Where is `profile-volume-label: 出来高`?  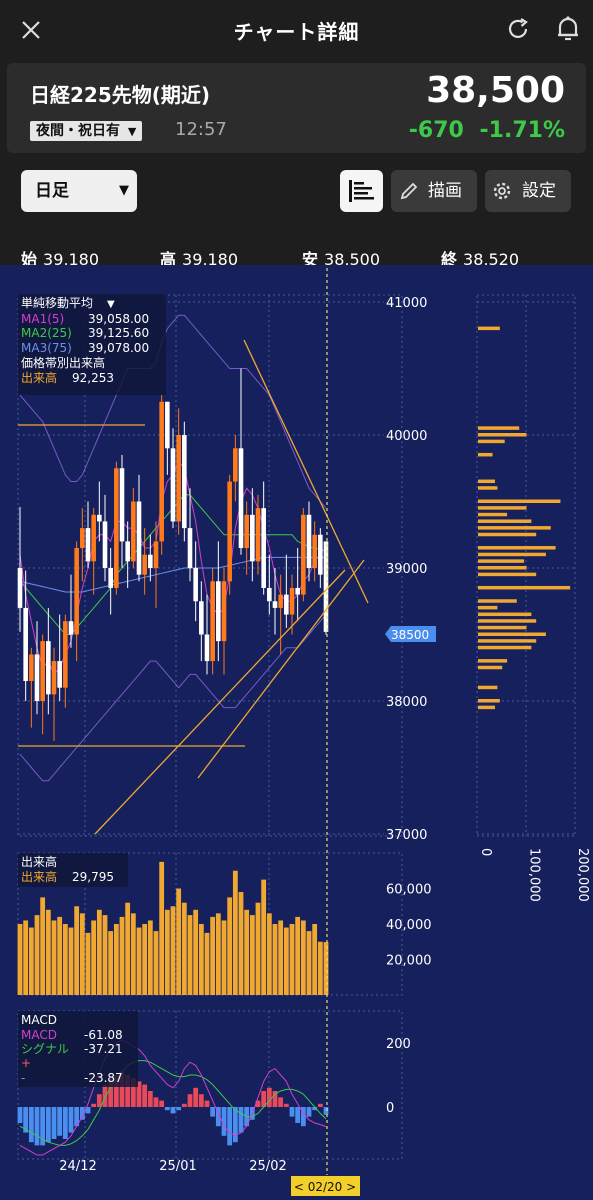 profile-volume-label: 出来高 is located at coordinates (39, 377).